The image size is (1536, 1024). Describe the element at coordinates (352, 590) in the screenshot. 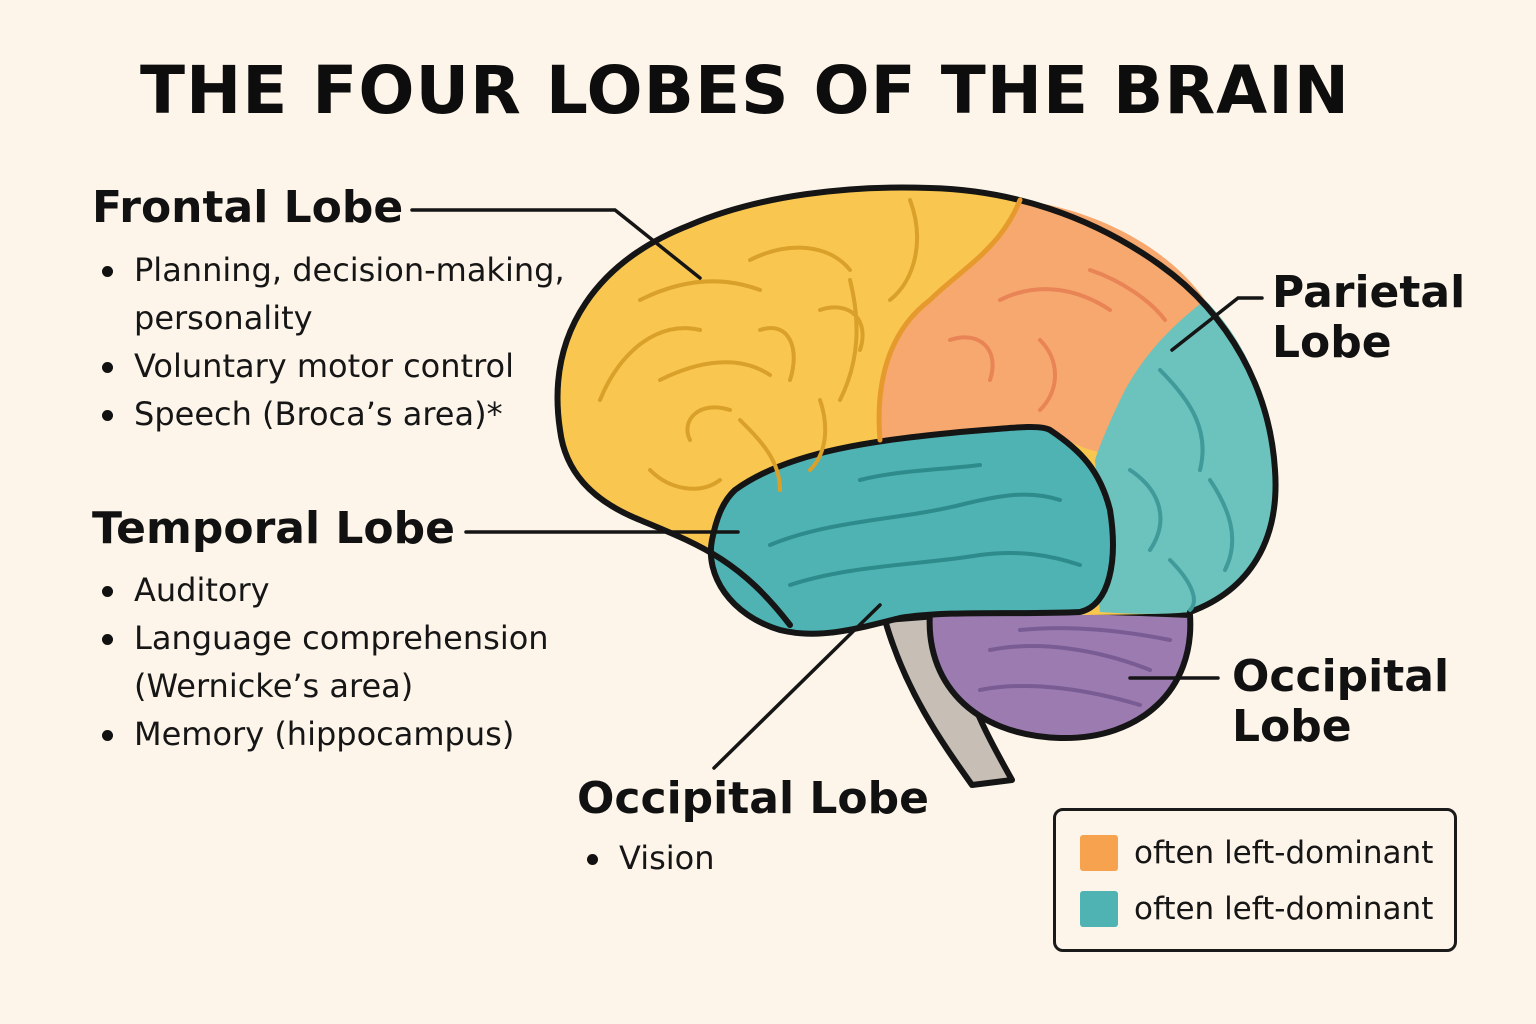

I see `list-item: Auditory` at that location.